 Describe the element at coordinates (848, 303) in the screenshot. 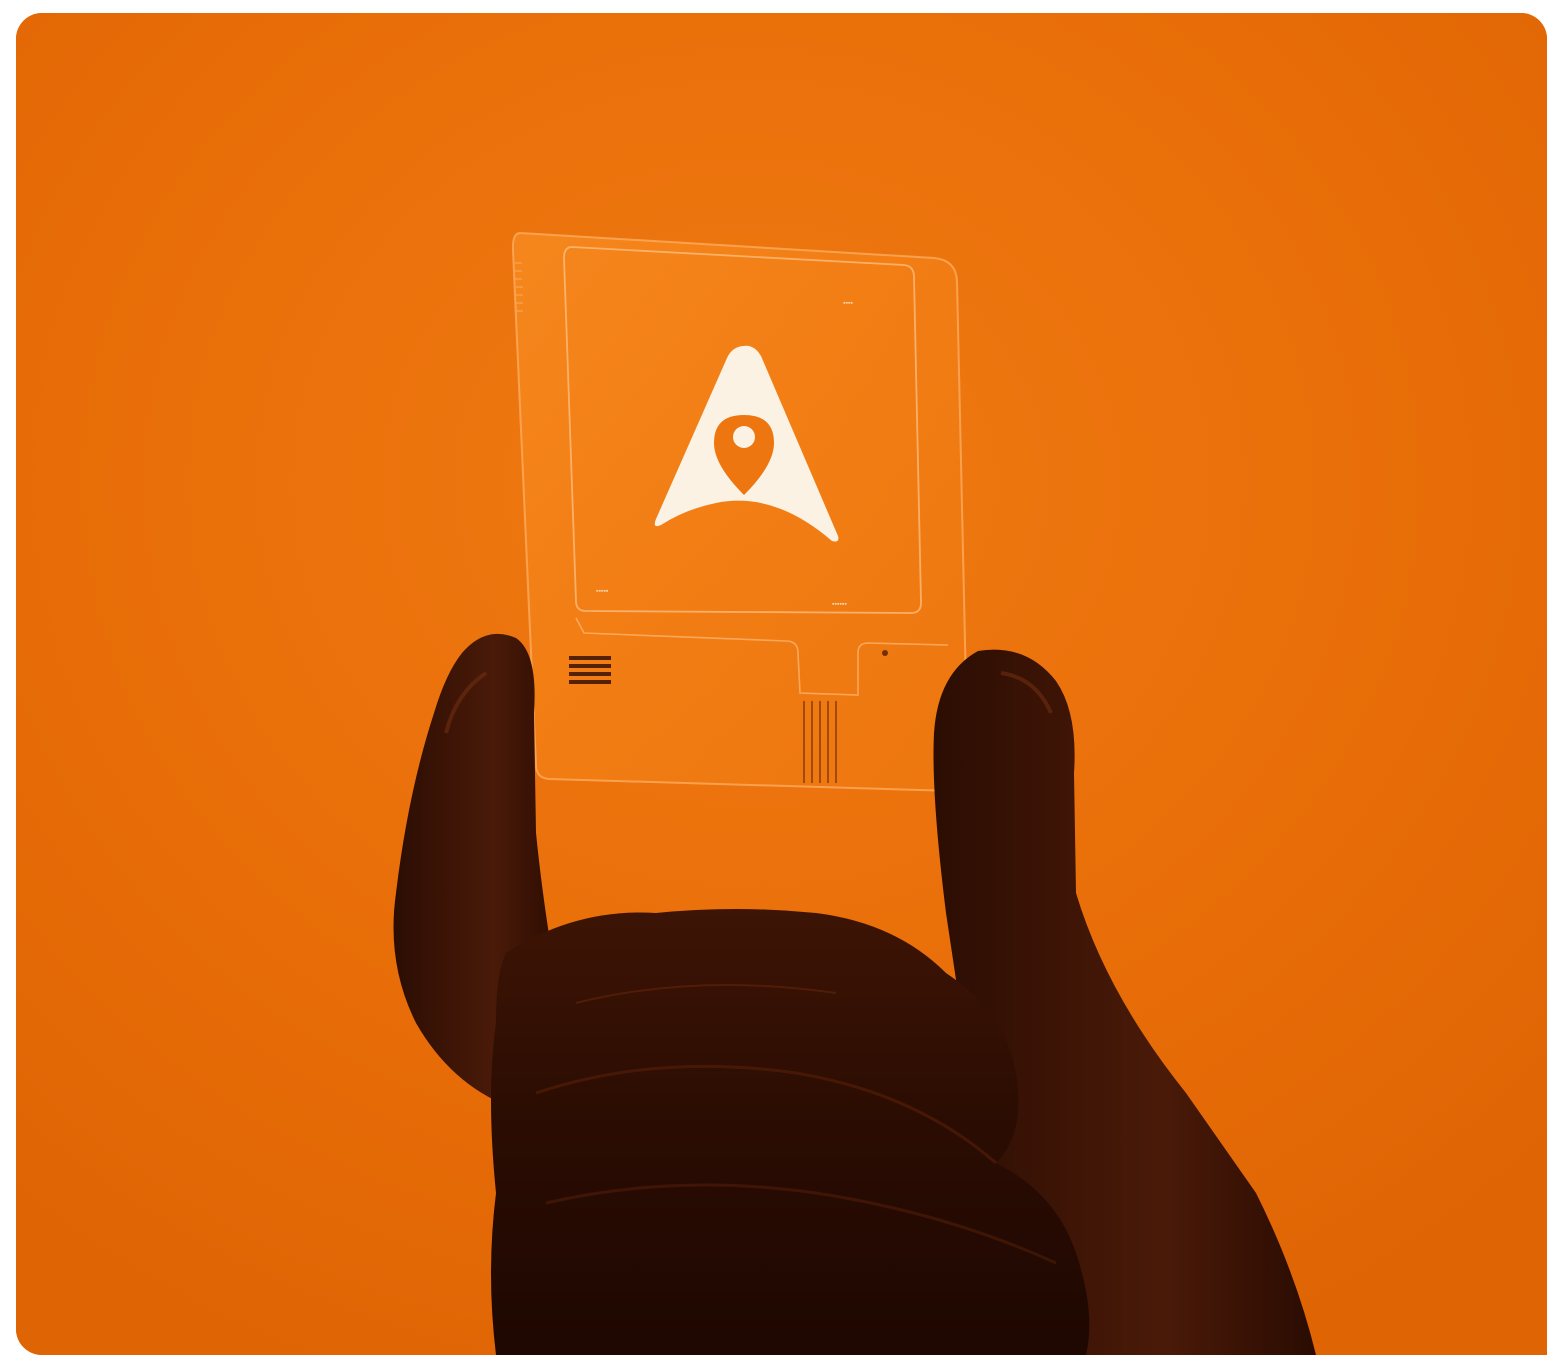

I see `card-corner-text: ▪▪▪▪` at that location.